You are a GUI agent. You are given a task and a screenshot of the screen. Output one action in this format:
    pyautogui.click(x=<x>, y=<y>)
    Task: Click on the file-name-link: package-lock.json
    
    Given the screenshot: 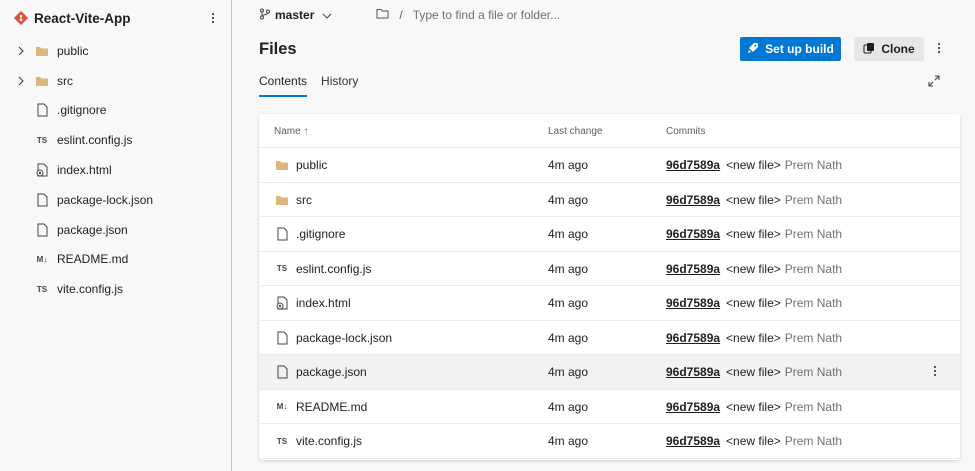 What is the action you would take?
    pyautogui.click(x=344, y=338)
    